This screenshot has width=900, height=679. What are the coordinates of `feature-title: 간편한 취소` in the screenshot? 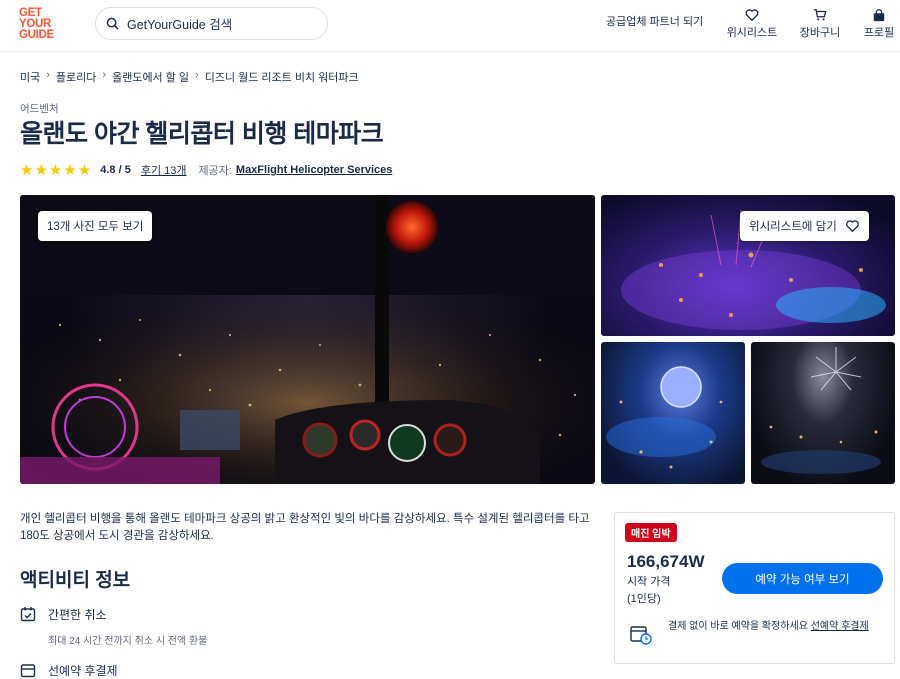 It's located at (77, 615).